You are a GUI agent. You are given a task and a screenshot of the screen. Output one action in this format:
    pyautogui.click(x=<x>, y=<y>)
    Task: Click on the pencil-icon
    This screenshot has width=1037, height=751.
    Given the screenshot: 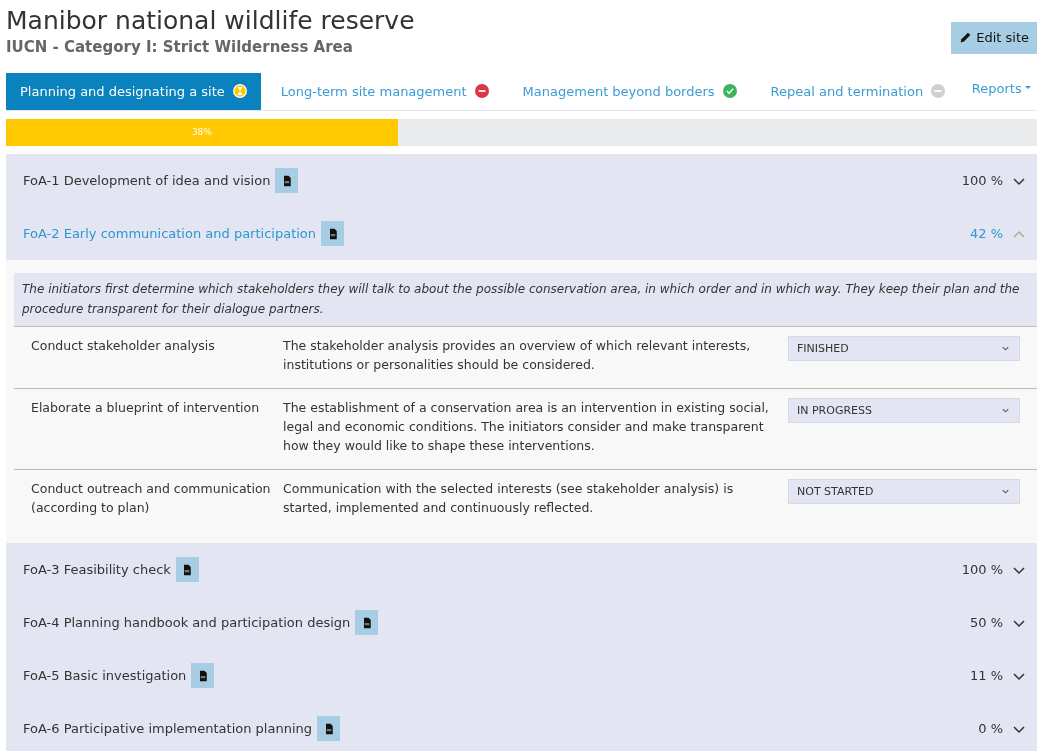 What is the action you would take?
    pyautogui.click(x=966, y=38)
    